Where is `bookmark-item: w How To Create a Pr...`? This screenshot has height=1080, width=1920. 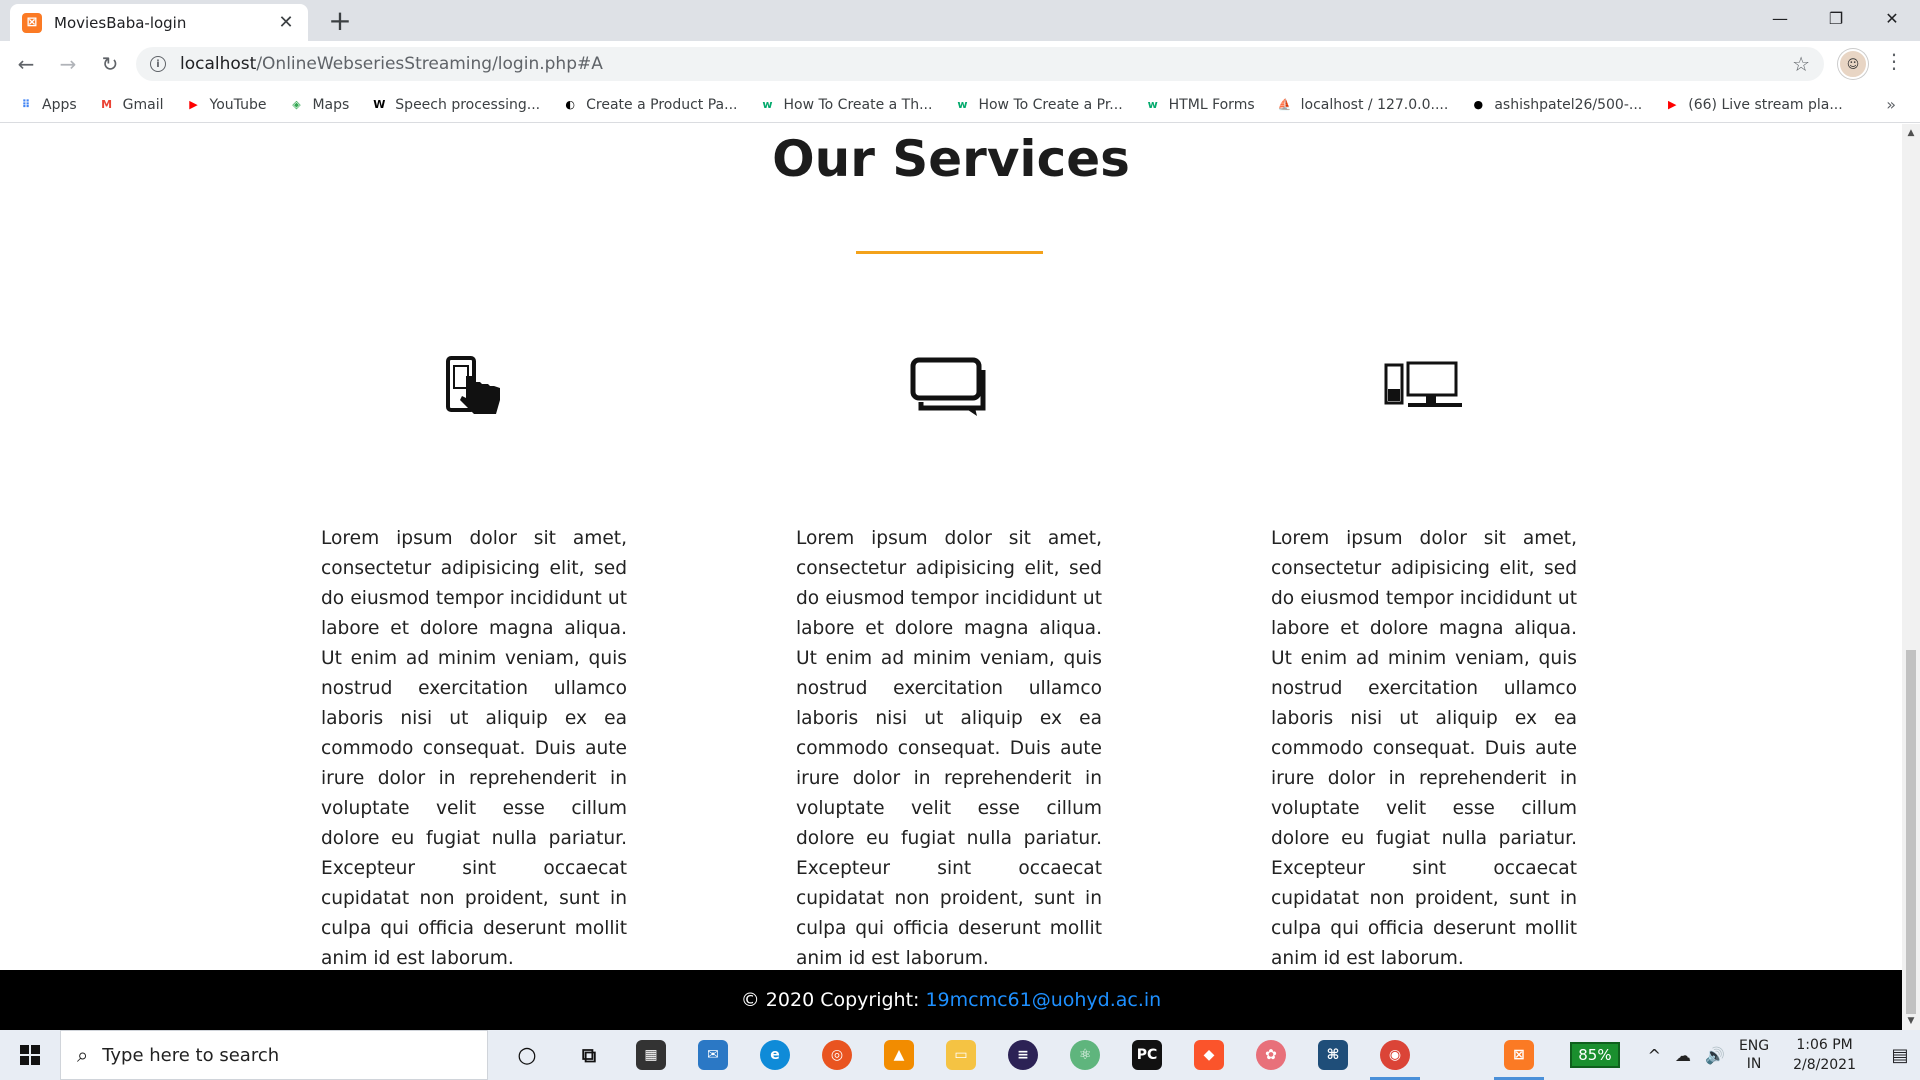
bookmark-item: w How To Create a Pr... is located at coordinates (1038, 105).